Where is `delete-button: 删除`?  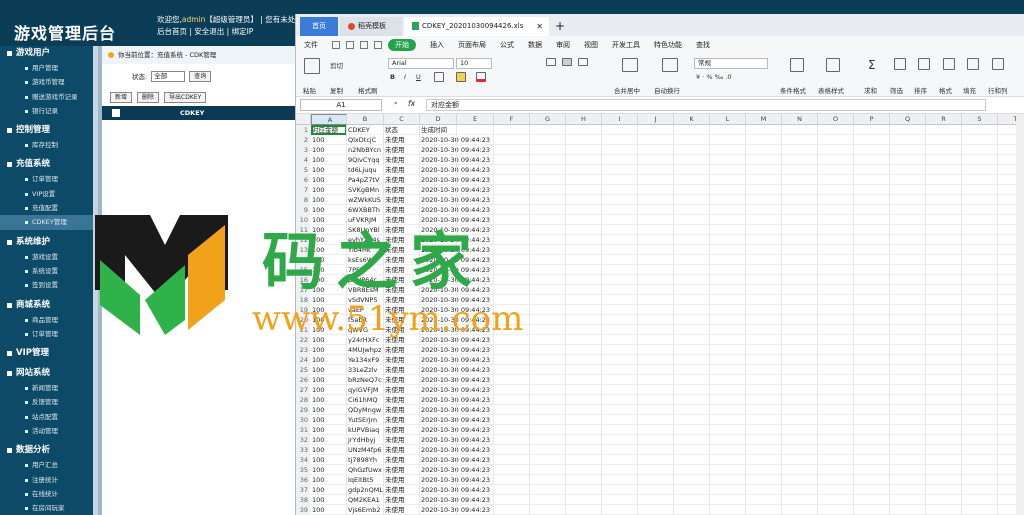 delete-button: 删除 is located at coordinates (148, 97).